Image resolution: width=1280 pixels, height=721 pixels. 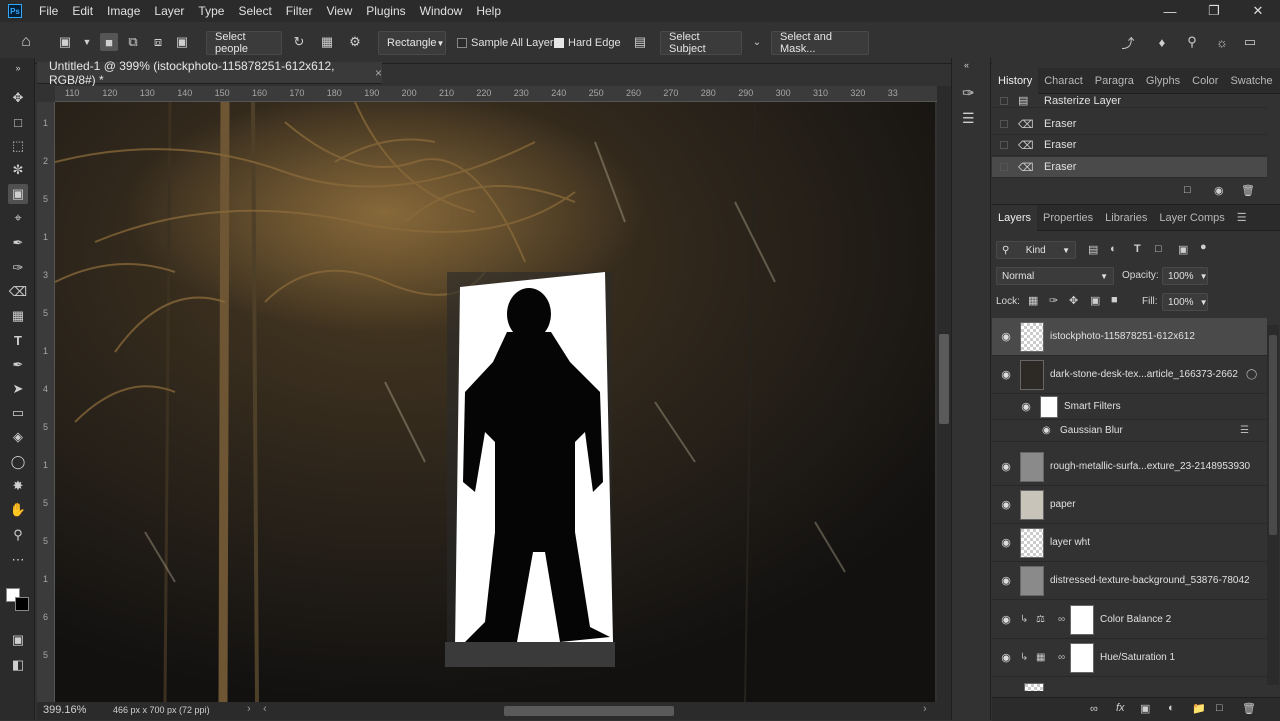 I want to click on object-finder-icon: ▦, so click(x=327, y=42).